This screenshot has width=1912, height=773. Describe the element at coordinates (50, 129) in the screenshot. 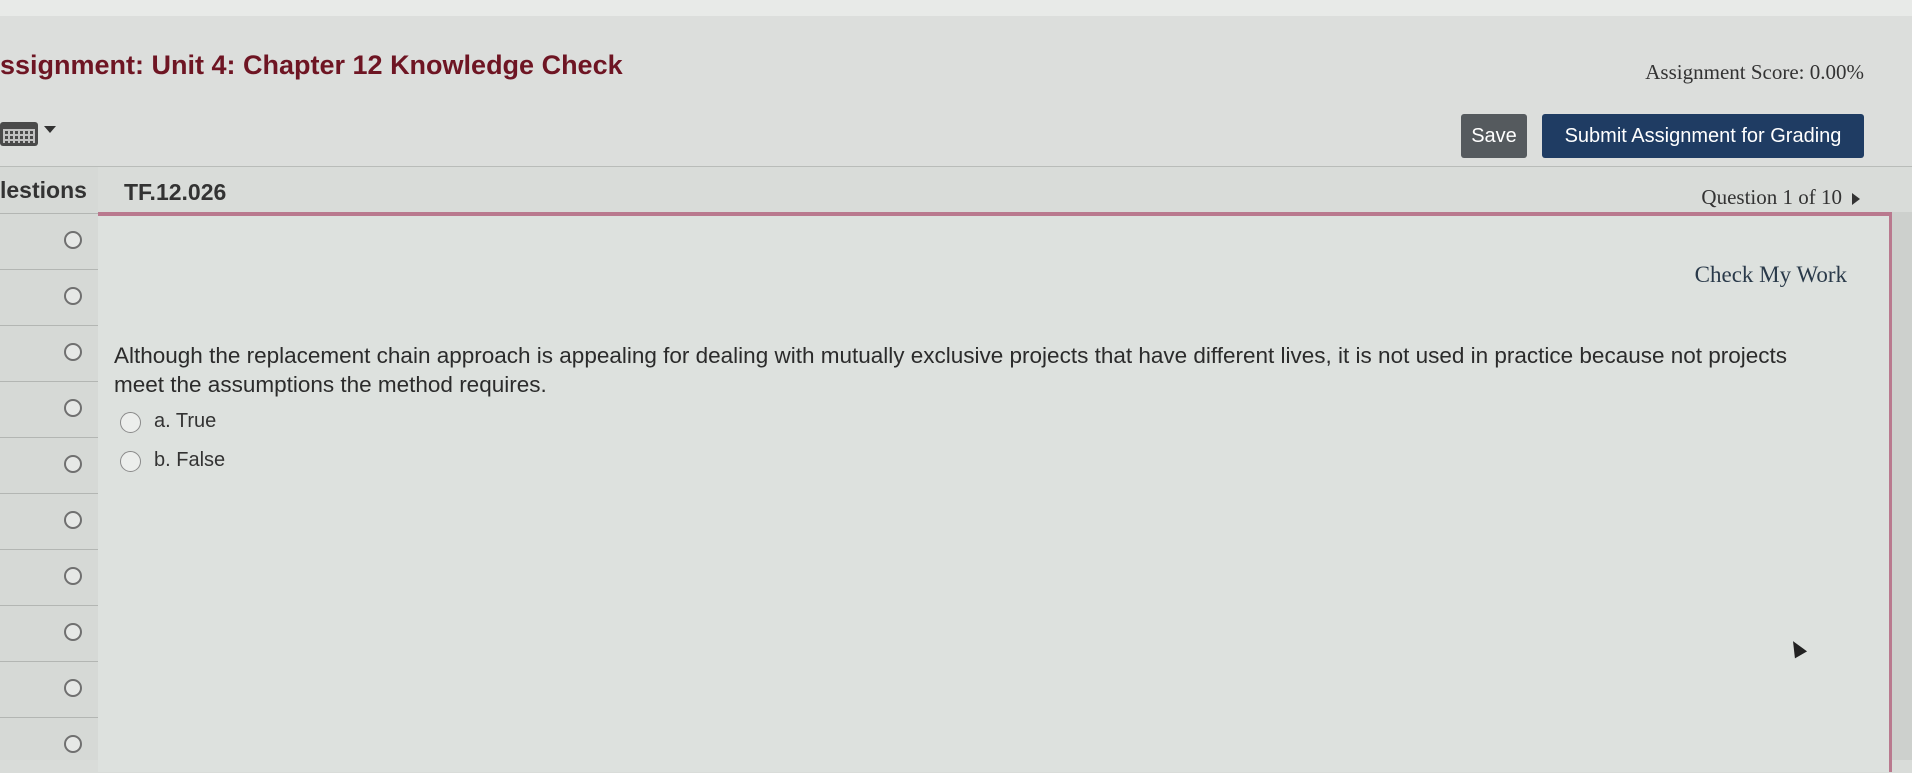

I see `chevron-down-icon` at that location.